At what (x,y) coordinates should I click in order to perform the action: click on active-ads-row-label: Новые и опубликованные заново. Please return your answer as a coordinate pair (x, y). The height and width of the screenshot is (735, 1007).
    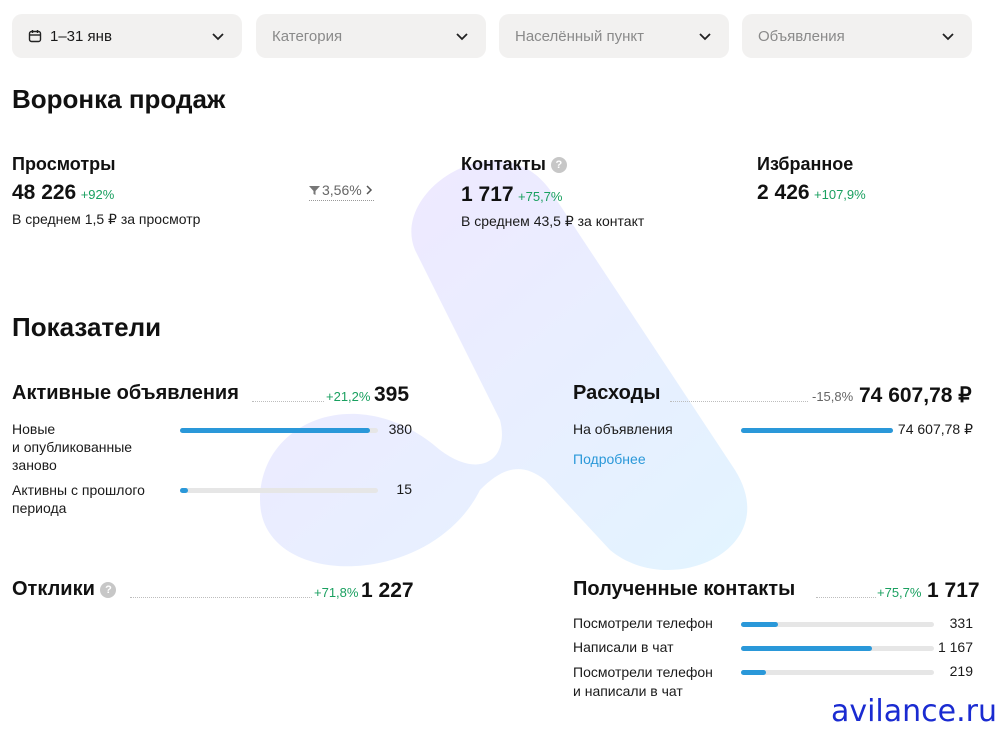
    Looking at the image, I should click on (72, 447).